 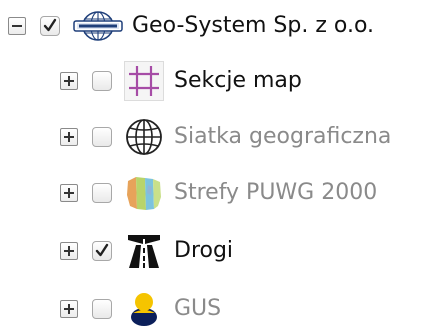 What do you see at coordinates (282, 137) in the screenshot?
I see `layer-label: Siatka geograficzna` at bounding box center [282, 137].